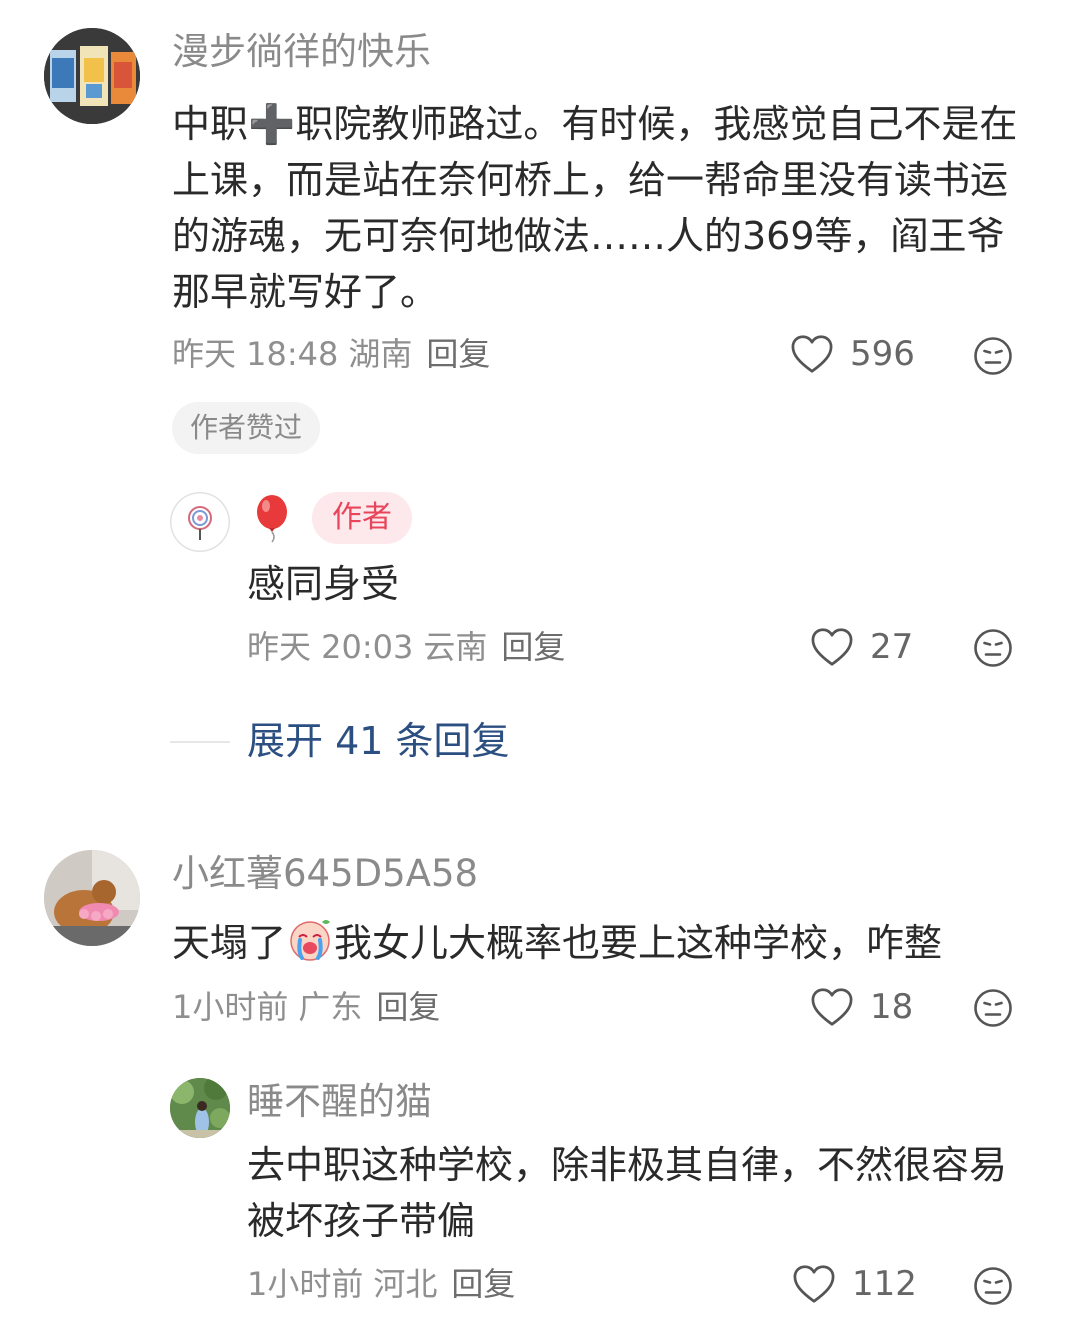 Image resolution: width=1079 pixels, height=1334 pixels. What do you see at coordinates (339, 1102) in the screenshot?
I see `reply-username: 睡不醒的猫` at bounding box center [339, 1102].